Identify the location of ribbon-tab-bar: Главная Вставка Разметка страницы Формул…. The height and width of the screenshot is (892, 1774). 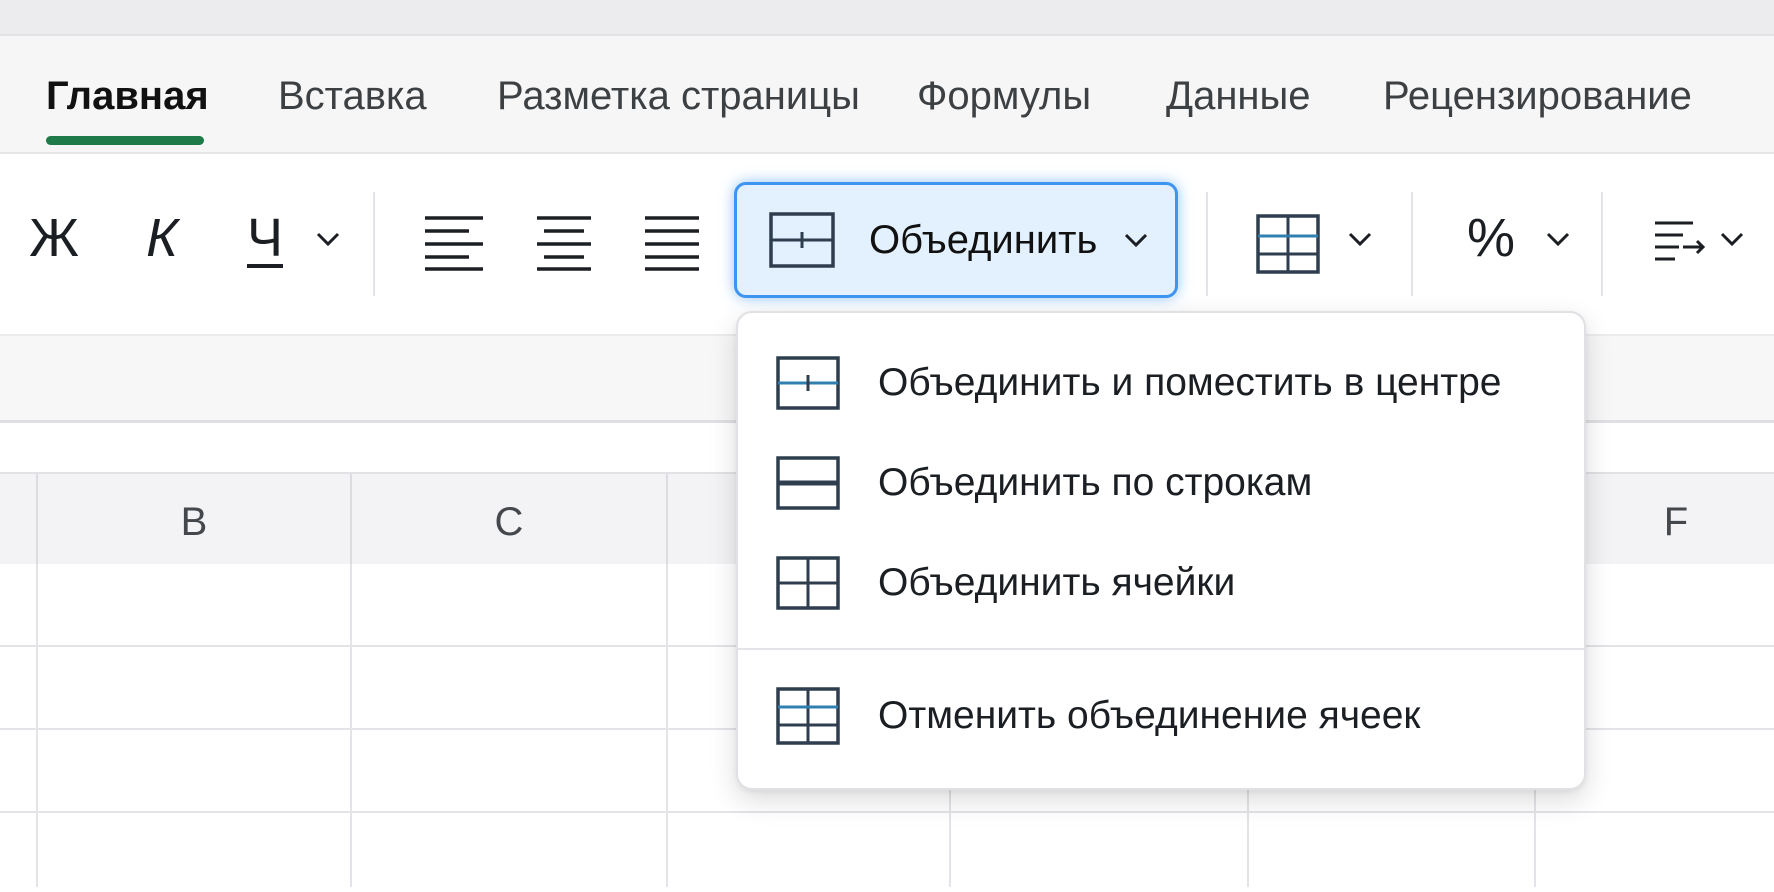
(887, 95).